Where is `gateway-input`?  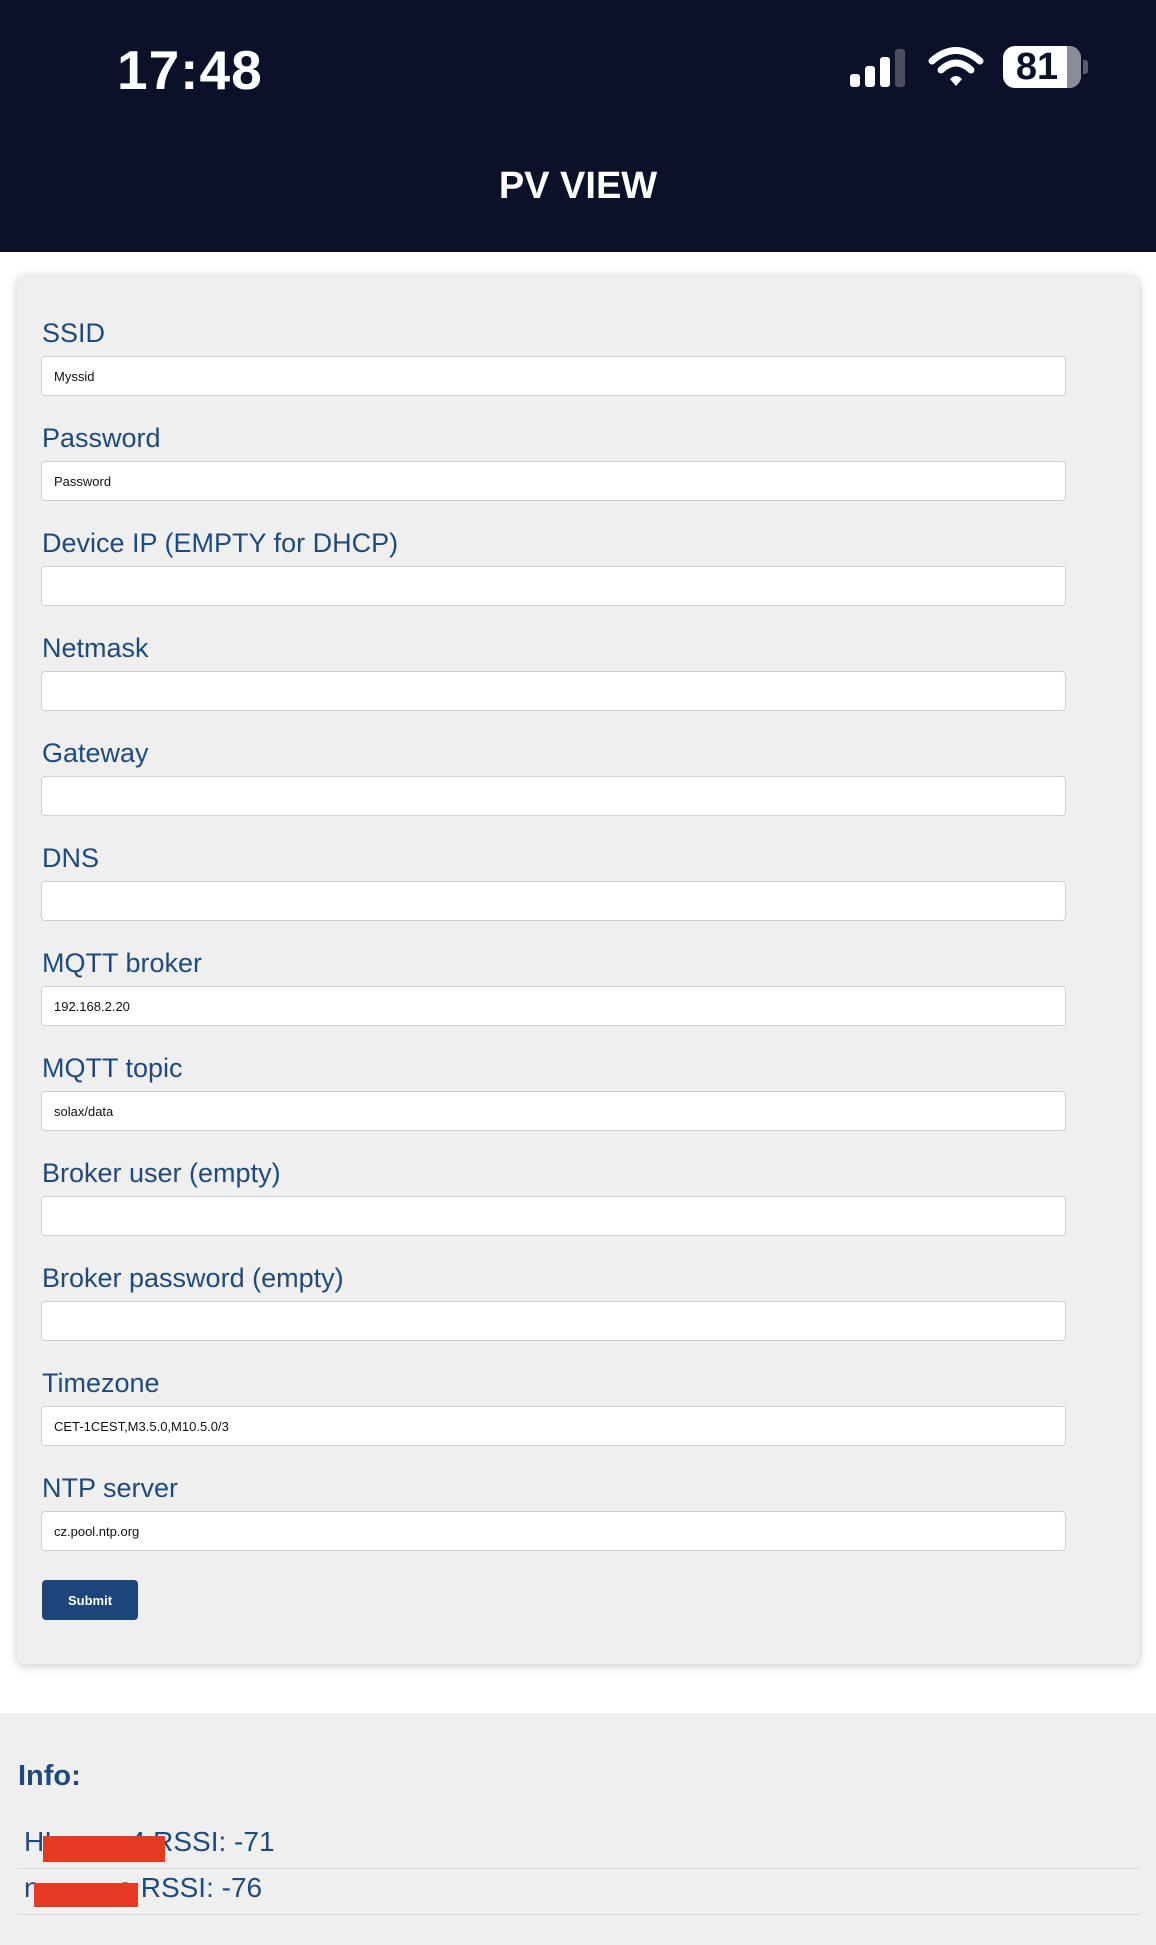
gateway-input is located at coordinates (553, 796).